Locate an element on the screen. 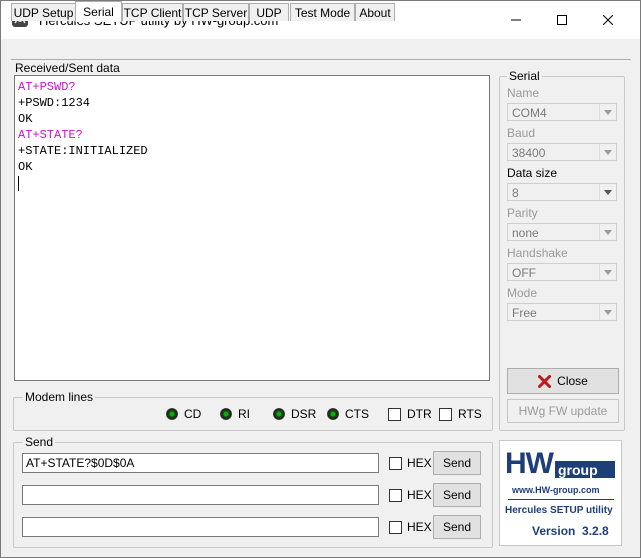 The width and height of the screenshot is (641, 558). maximize-icon is located at coordinates (562, 20).